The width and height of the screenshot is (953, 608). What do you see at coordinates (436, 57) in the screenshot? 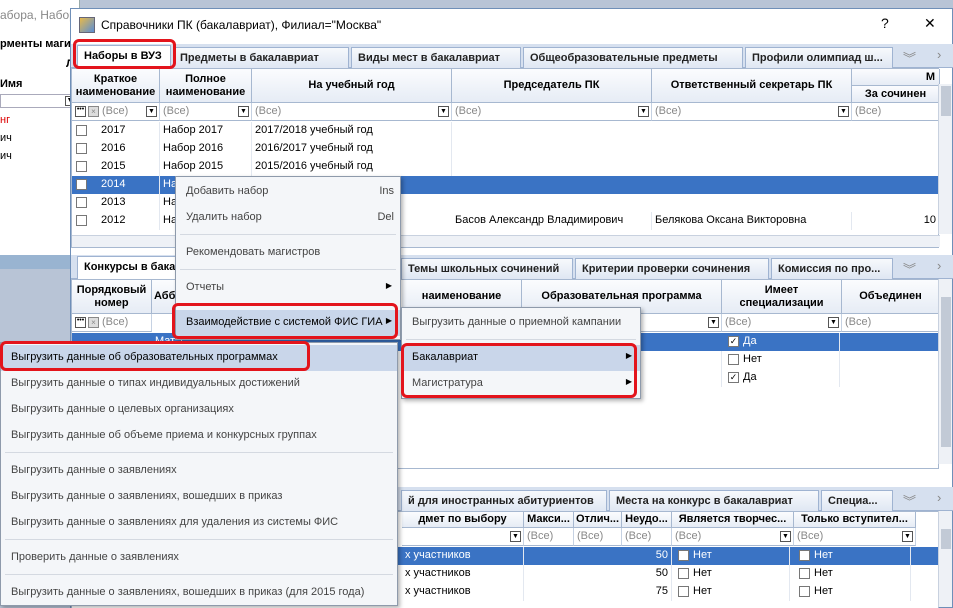
I see `tab-place-types: Виды мест в бакалавриат` at bounding box center [436, 57].